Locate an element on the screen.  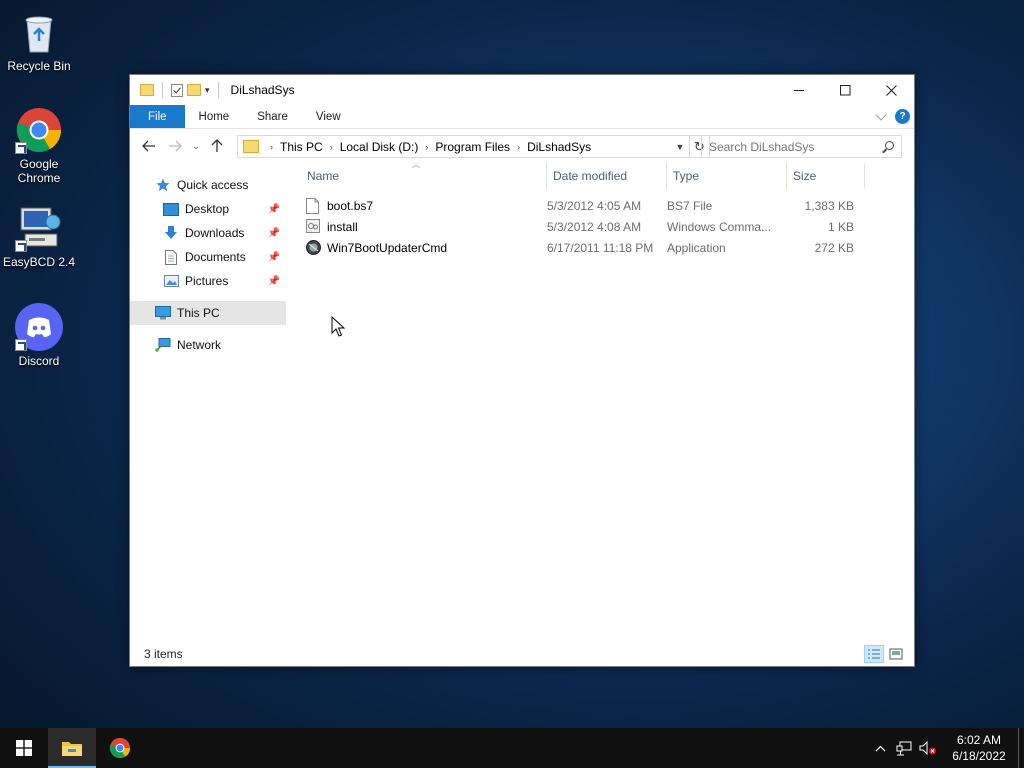
sidebar-item-label: Network is located at coordinates (199, 345).